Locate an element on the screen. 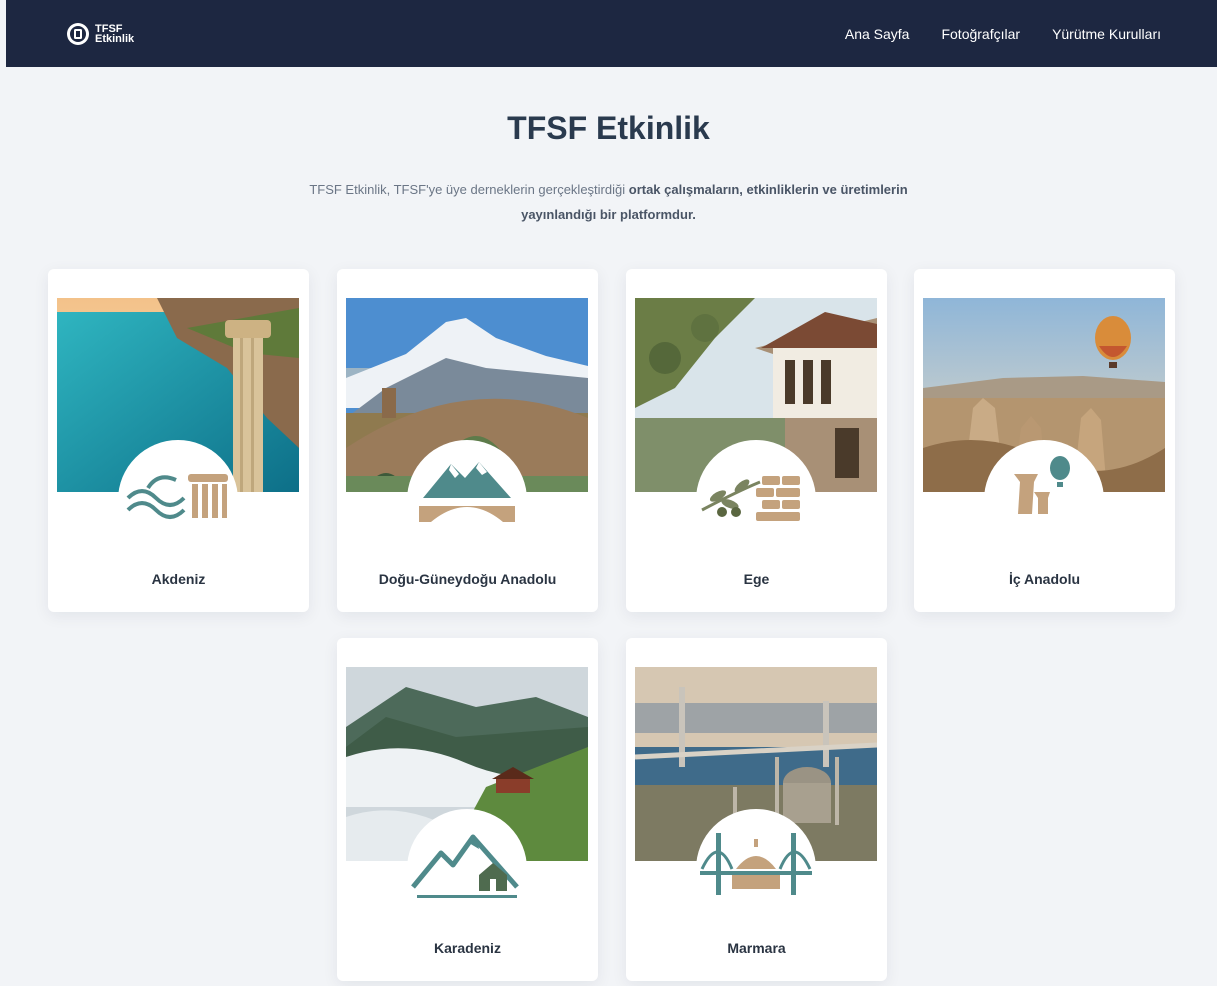 This screenshot has width=1217, height=986. bridge-mosque-icon is located at coordinates (756, 869).